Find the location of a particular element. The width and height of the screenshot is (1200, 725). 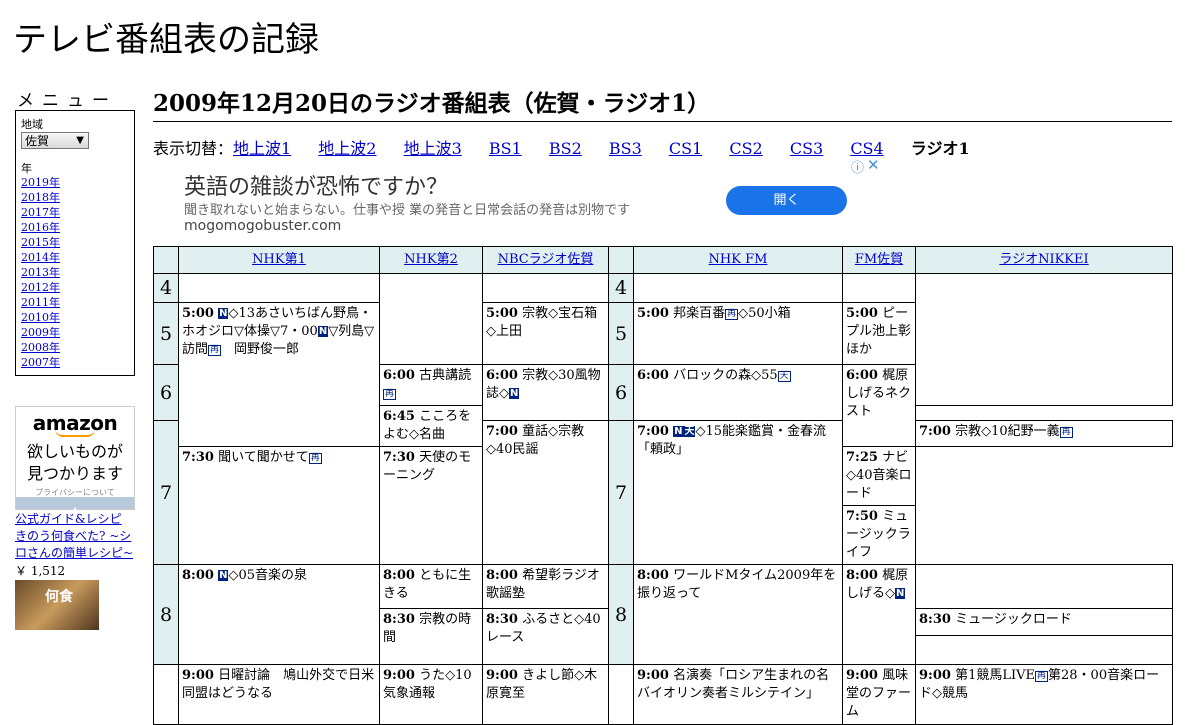

tab-bs1: BS1 is located at coordinates (505, 148).